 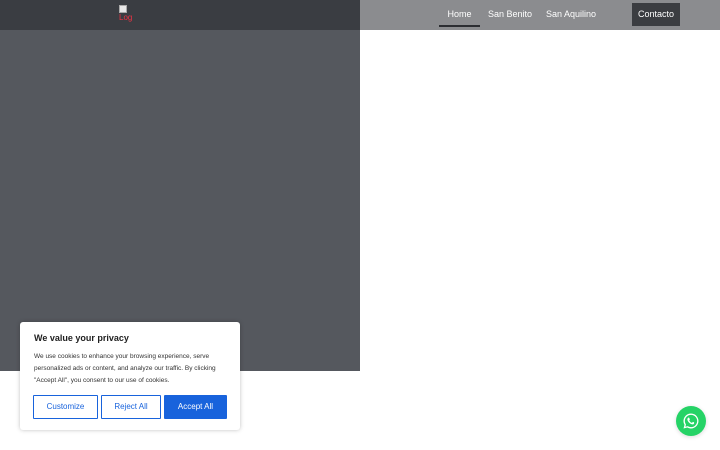 I want to click on accept-all-button: Accept All, so click(x=195, y=407).